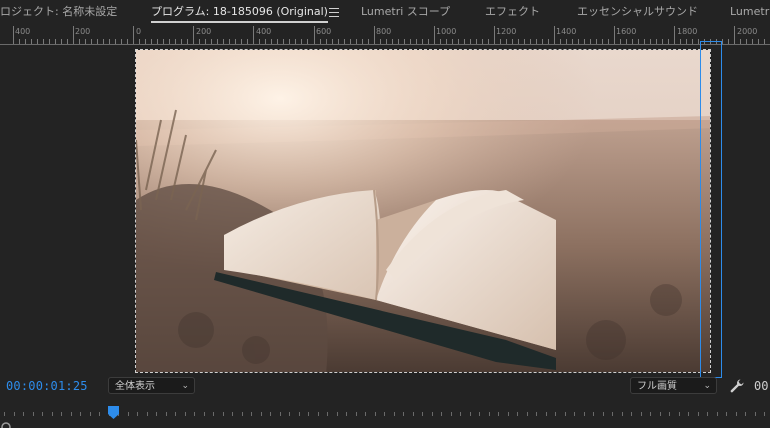  I want to click on tab-lumetri-color: Lumetri, so click(750, 12).